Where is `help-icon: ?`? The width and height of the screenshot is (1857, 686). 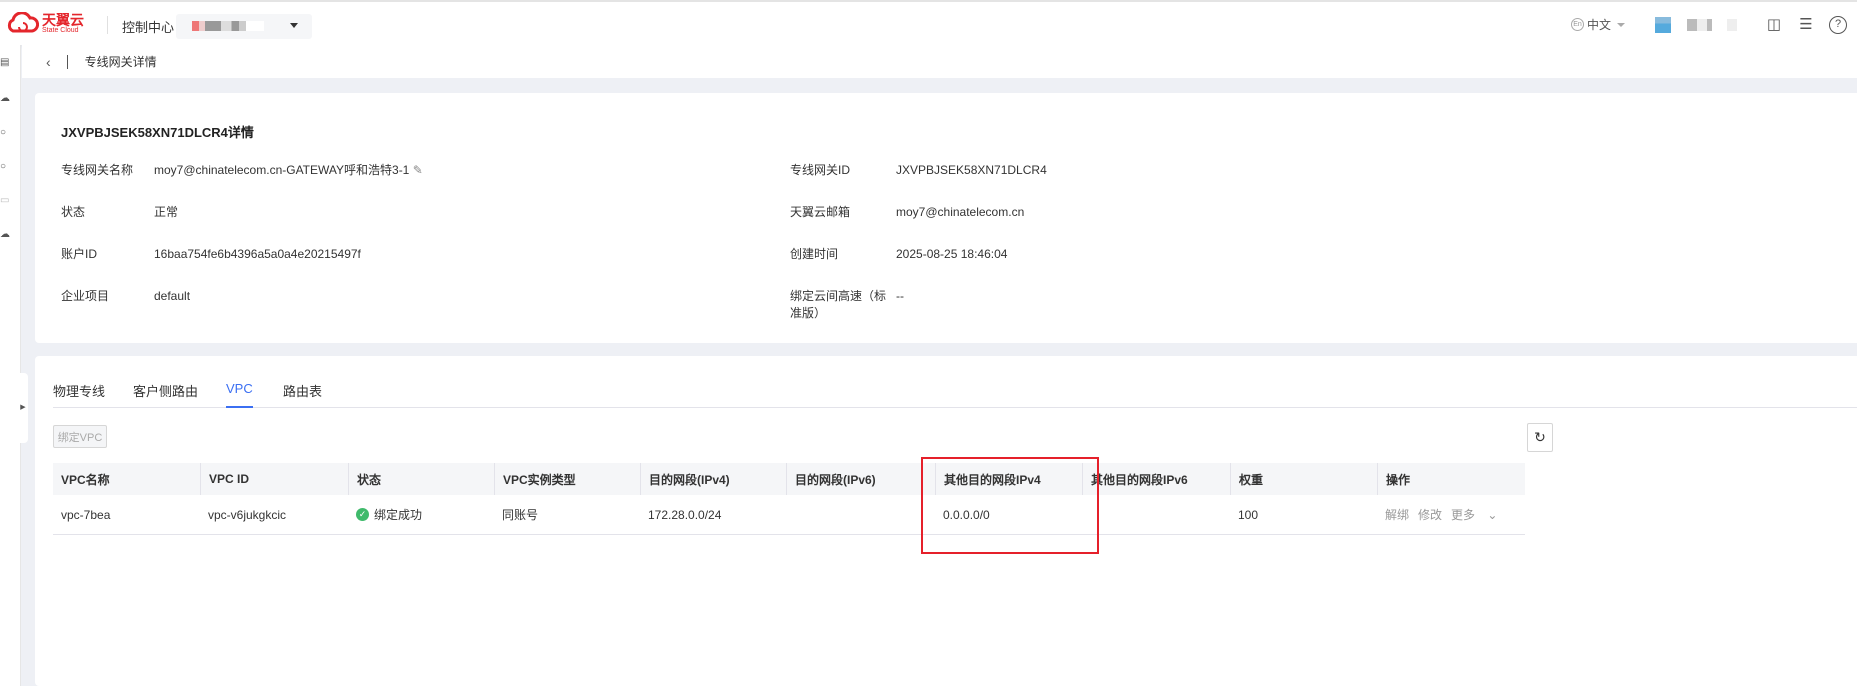
help-icon: ? is located at coordinates (1838, 24).